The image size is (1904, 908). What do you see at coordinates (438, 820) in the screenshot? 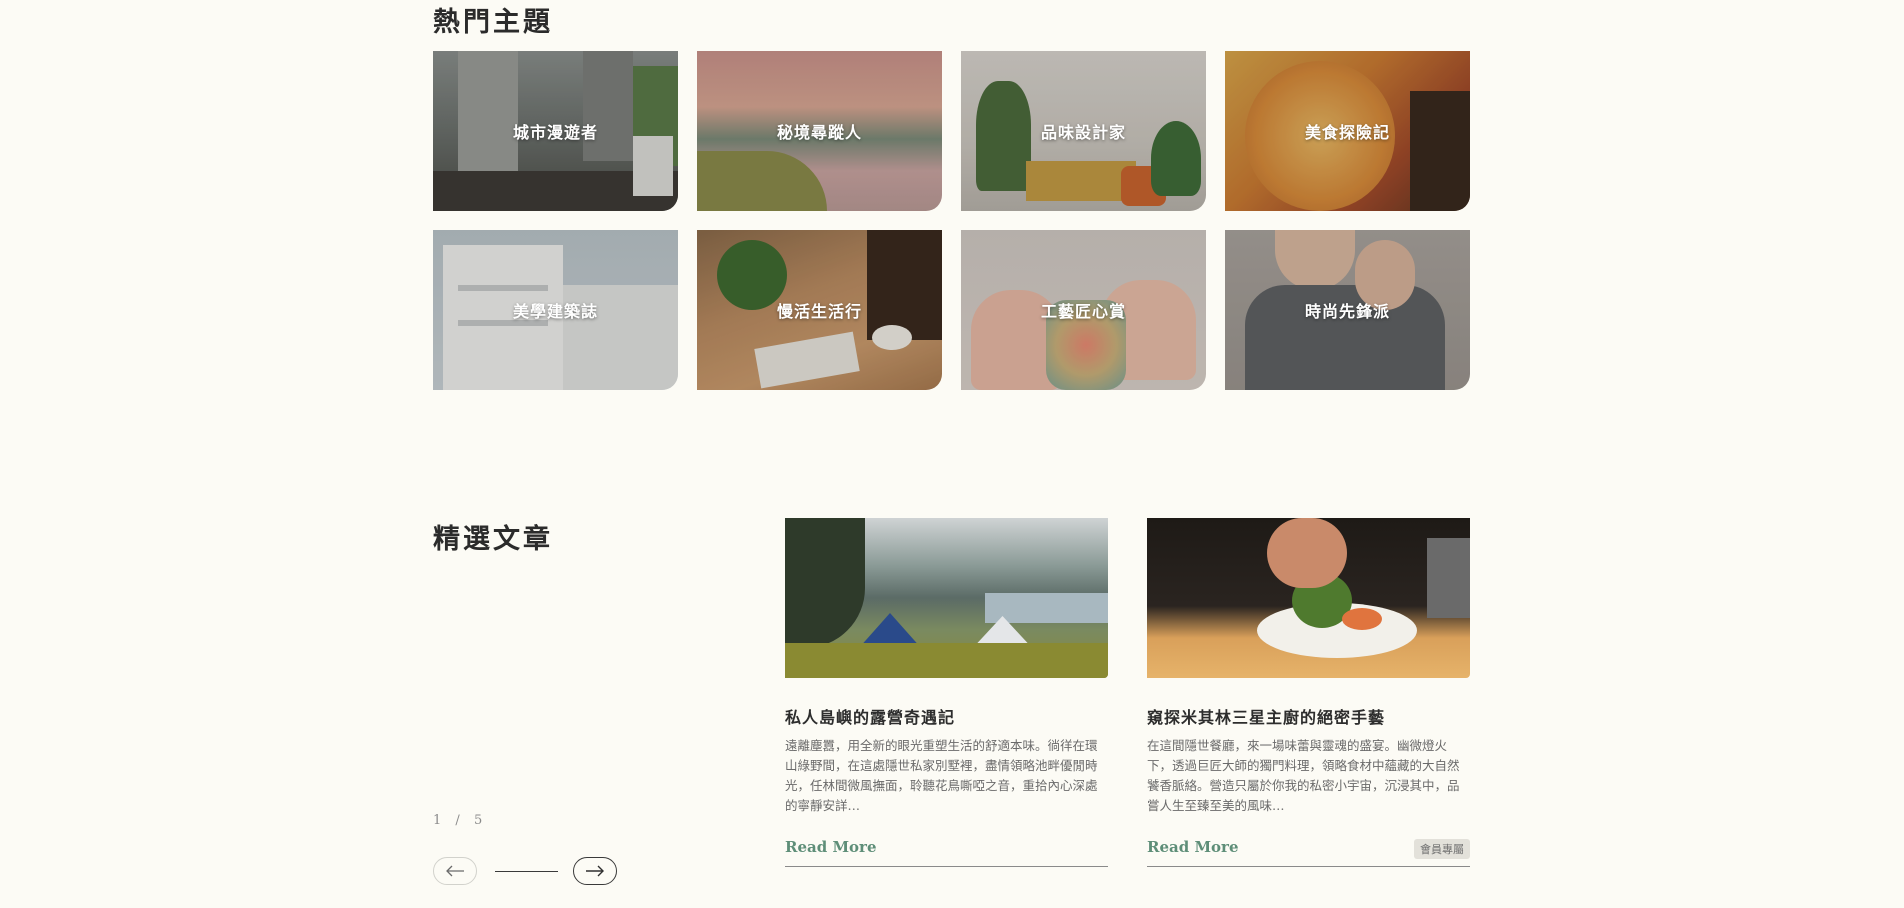
I see `pager-current: 1` at bounding box center [438, 820].